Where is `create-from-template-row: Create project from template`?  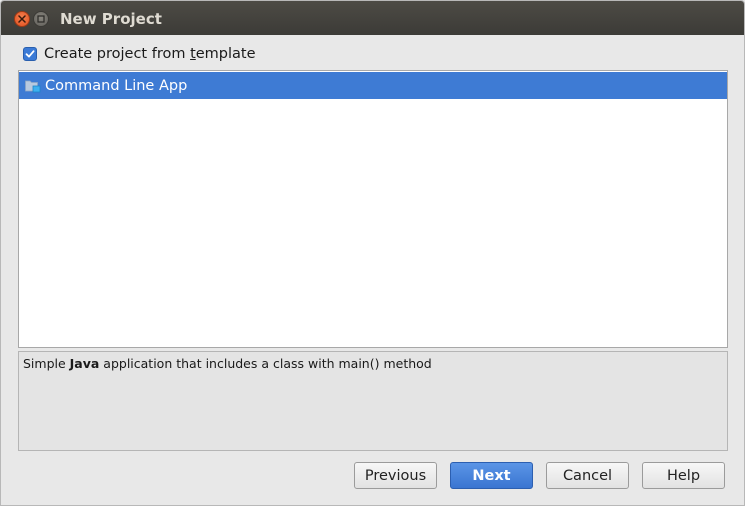
create-from-template-row: Create project from template is located at coordinates (139, 54).